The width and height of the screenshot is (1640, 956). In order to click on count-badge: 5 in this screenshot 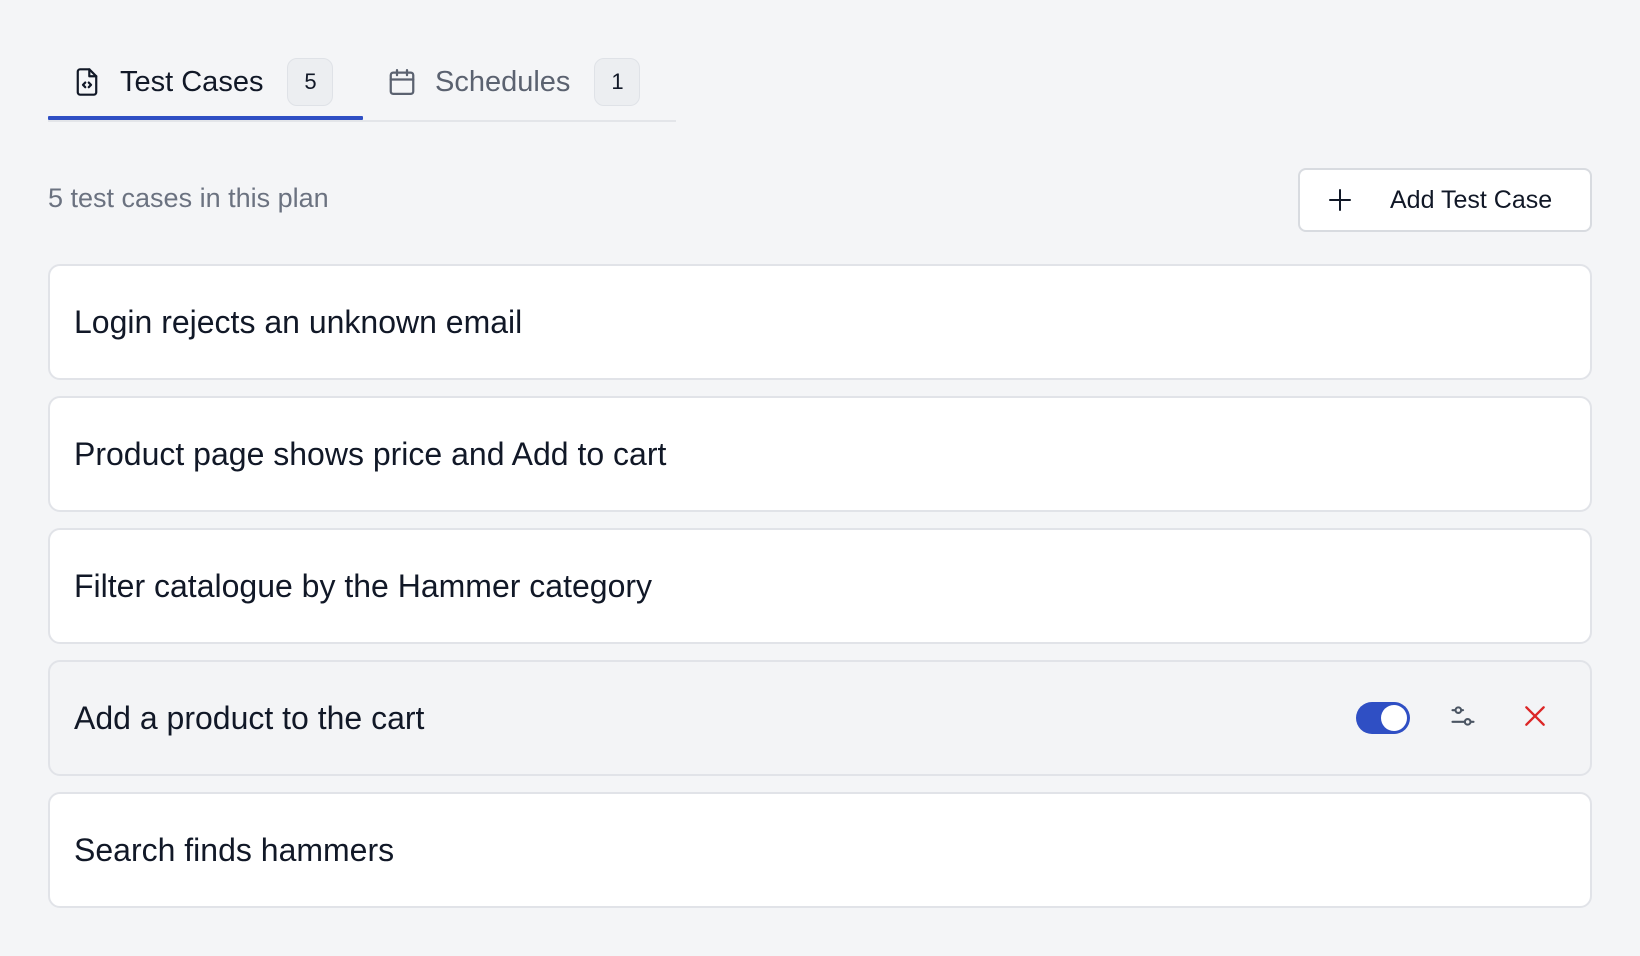, I will do `click(310, 82)`.